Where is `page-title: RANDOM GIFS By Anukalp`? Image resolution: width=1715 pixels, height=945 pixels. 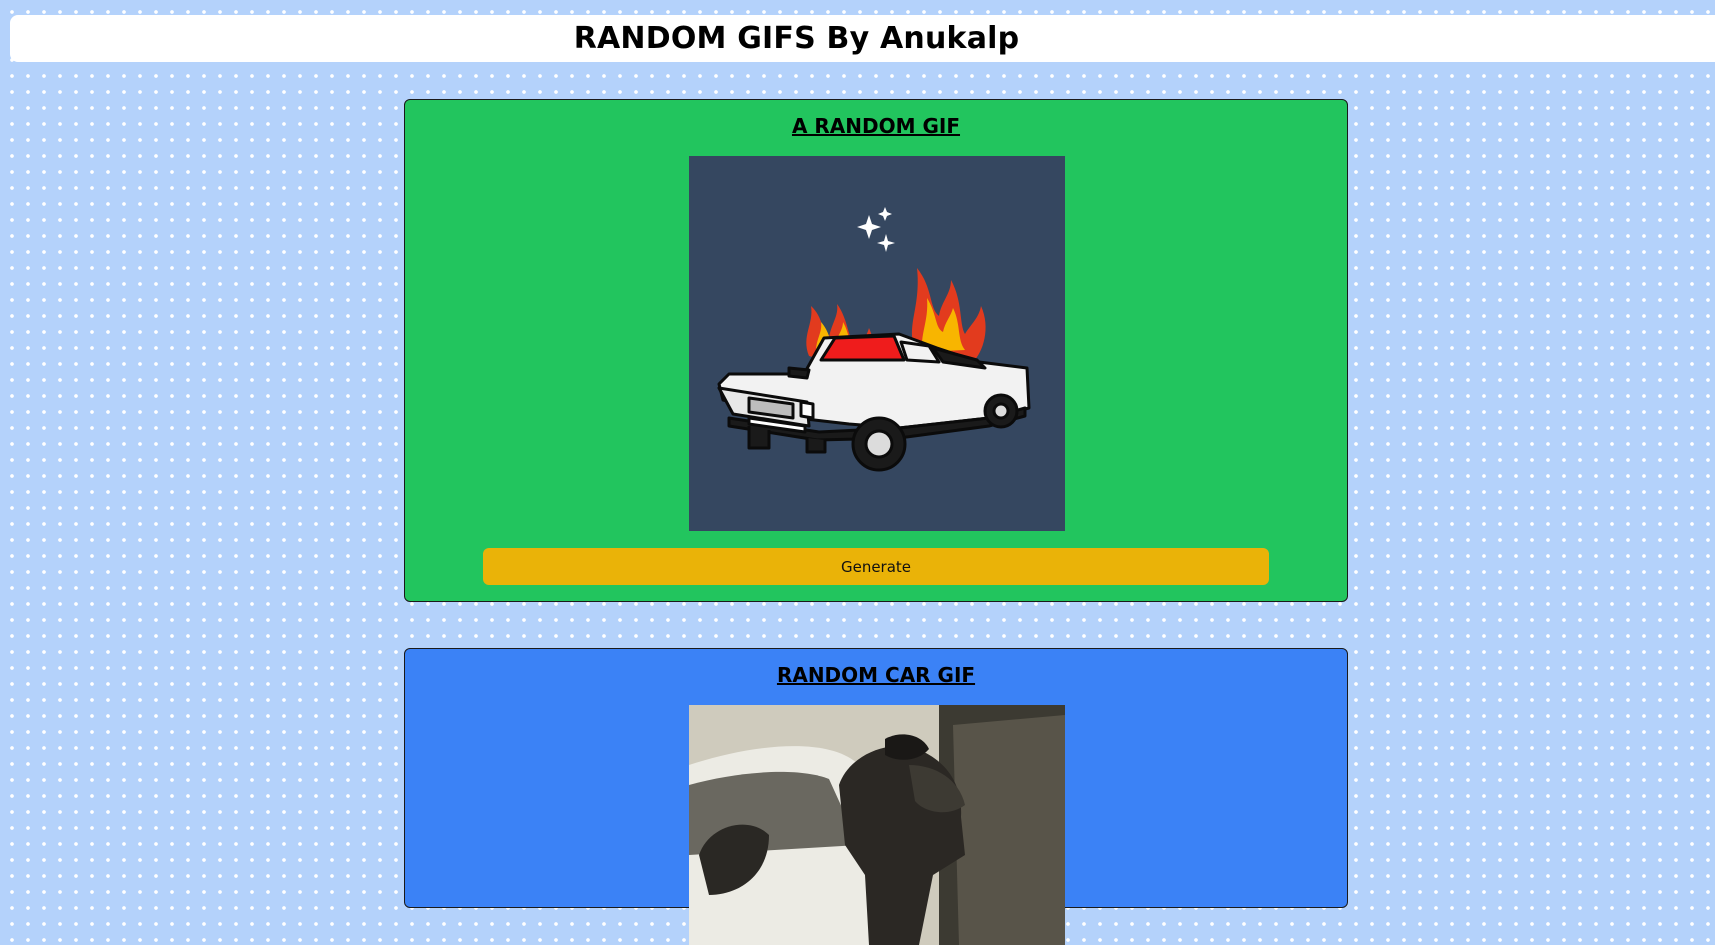 page-title: RANDOM GIFS By Anukalp is located at coordinates (796, 38).